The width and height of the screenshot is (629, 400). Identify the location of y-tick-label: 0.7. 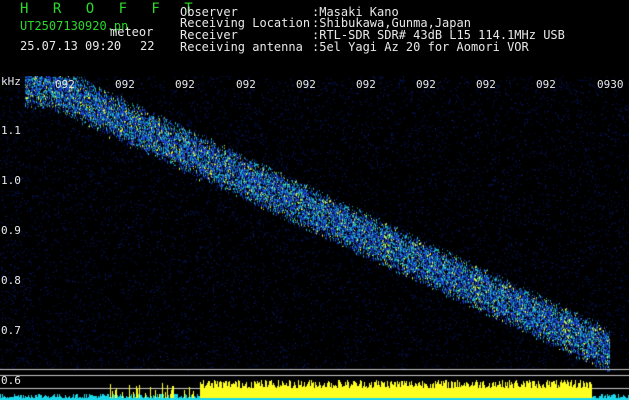
(11, 330).